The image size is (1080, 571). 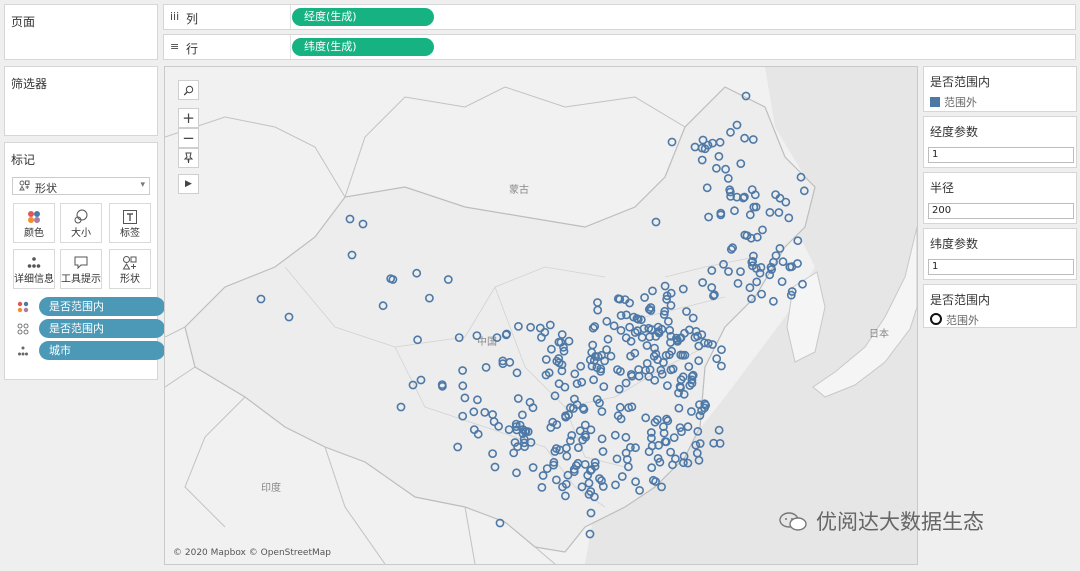 What do you see at coordinates (130, 279) in the screenshot?
I see `shape-button-label: 形状` at bounding box center [130, 279].